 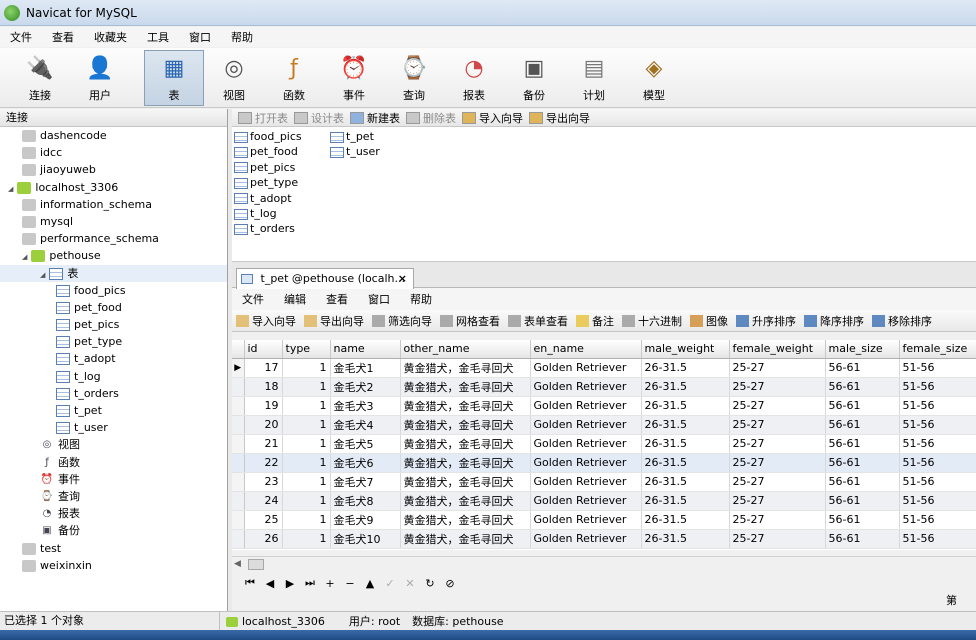 I want to click on tree-node: food_pics, so click(x=113, y=290).